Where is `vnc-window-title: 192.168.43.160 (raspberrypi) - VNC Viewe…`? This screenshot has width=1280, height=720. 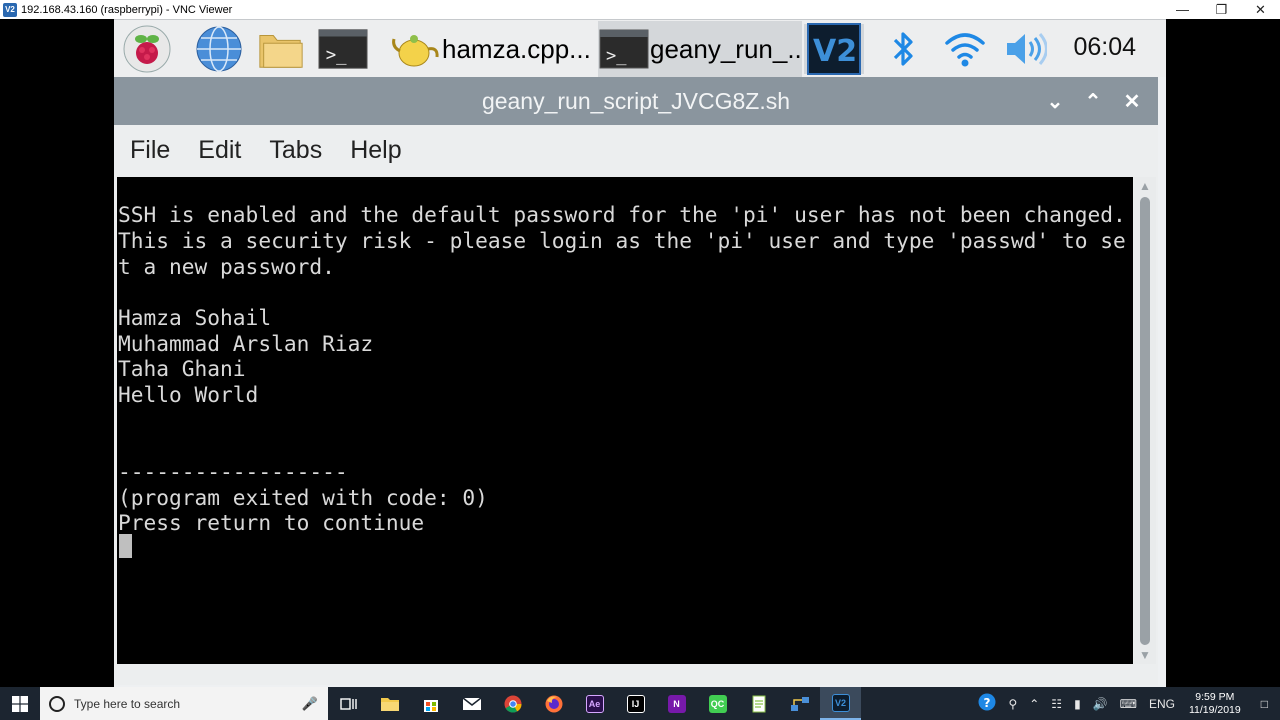
vnc-window-title: 192.168.43.160 (raspberrypi) - VNC Viewe… is located at coordinates (127, 9).